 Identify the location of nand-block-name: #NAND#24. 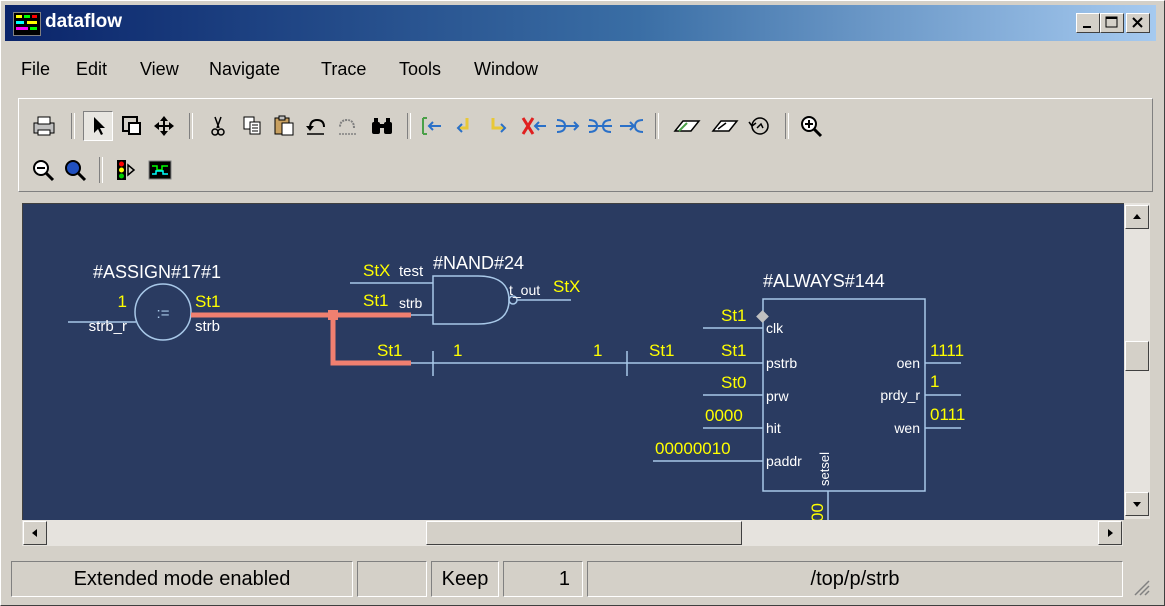
(478, 263).